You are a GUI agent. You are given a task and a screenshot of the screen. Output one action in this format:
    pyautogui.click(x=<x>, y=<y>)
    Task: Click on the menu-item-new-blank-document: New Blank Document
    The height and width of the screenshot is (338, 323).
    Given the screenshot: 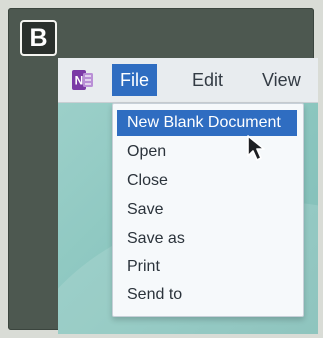 What is the action you would take?
    pyautogui.click(x=207, y=123)
    